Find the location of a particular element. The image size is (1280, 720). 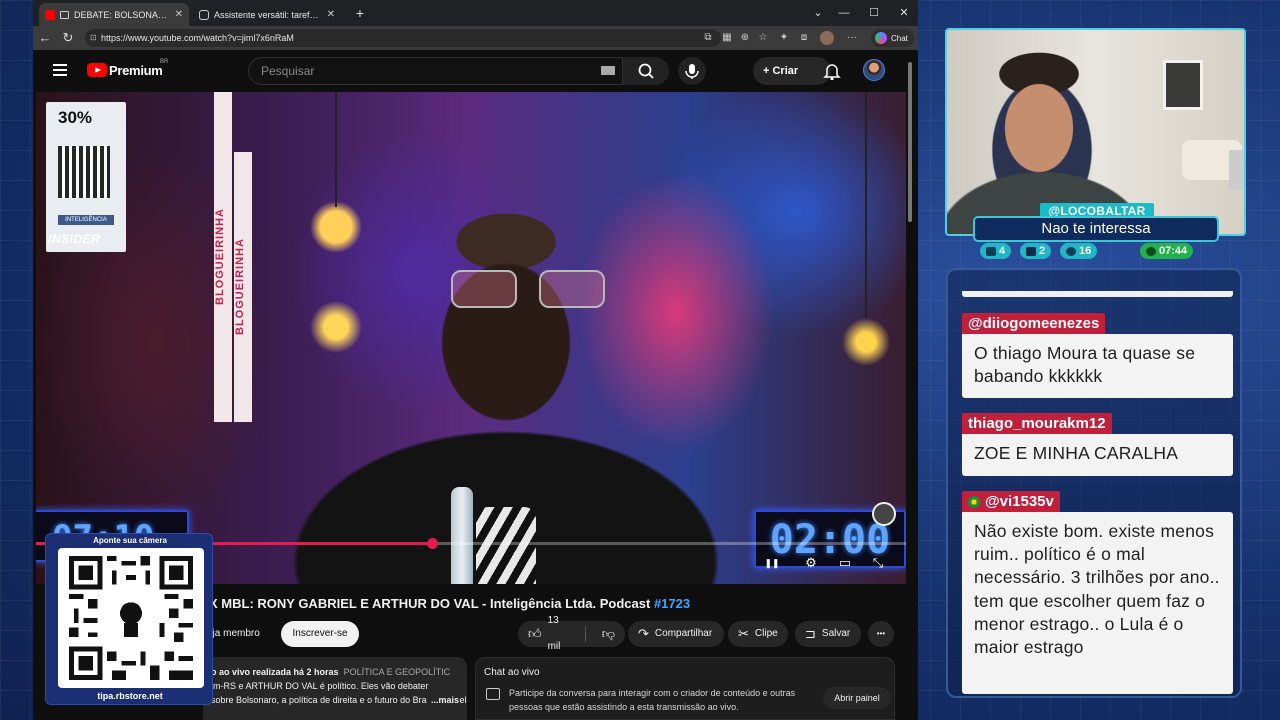

qr-code-overlay: Aponte sua câmera tipa.rbstore.net is located at coordinates (129, 619).